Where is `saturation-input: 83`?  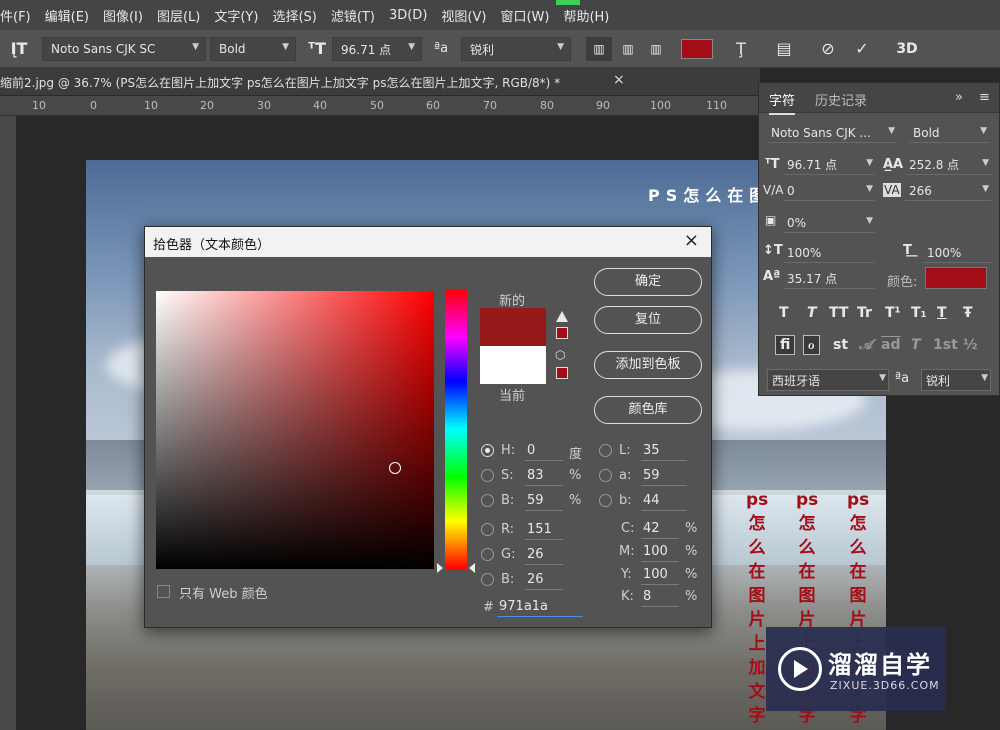
saturation-input: 83 is located at coordinates (544, 477).